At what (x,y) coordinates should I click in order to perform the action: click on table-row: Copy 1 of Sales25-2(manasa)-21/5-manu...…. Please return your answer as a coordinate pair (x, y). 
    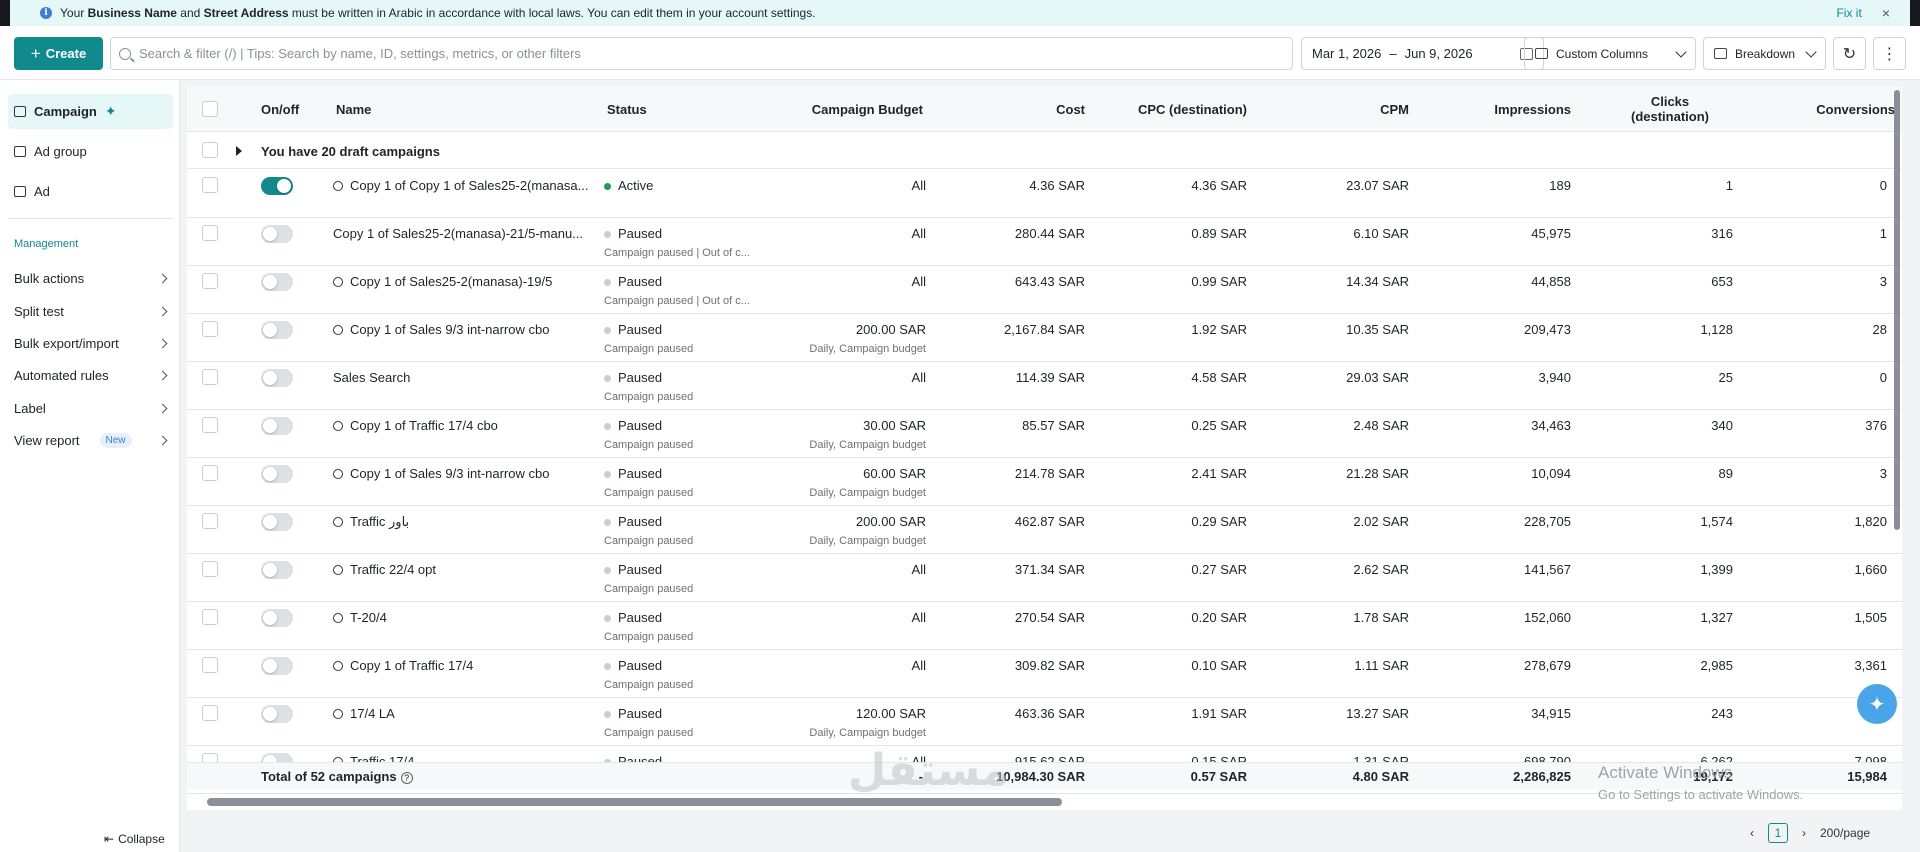
    Looking at the image, I should click on (1044, 242).